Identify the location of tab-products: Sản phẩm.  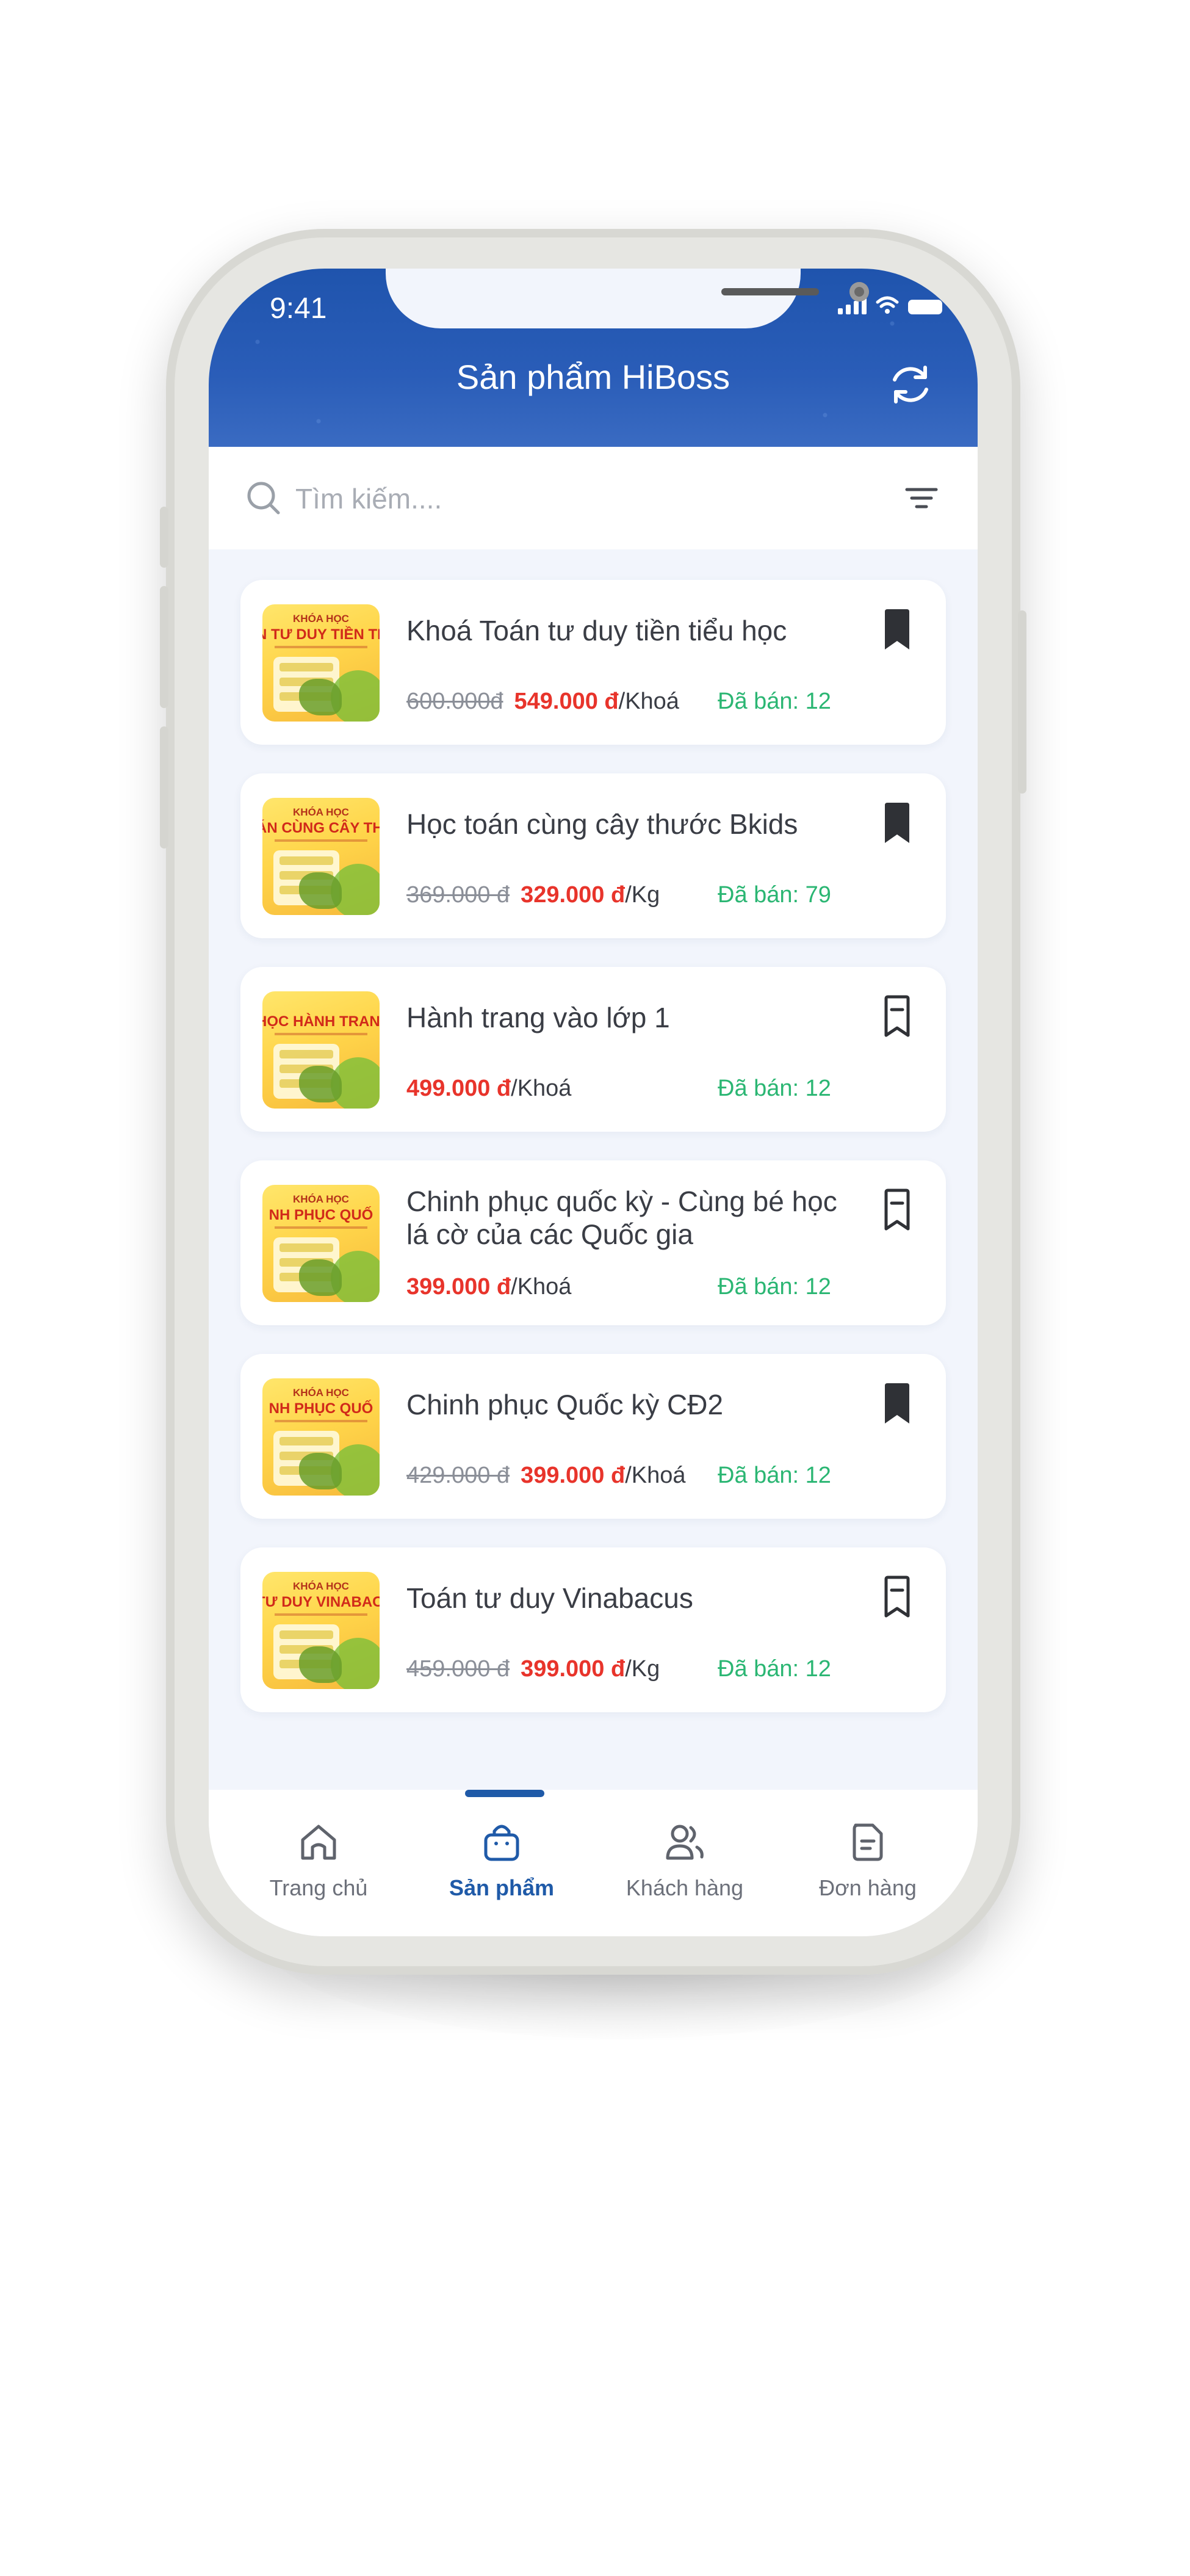
(501, 1859).